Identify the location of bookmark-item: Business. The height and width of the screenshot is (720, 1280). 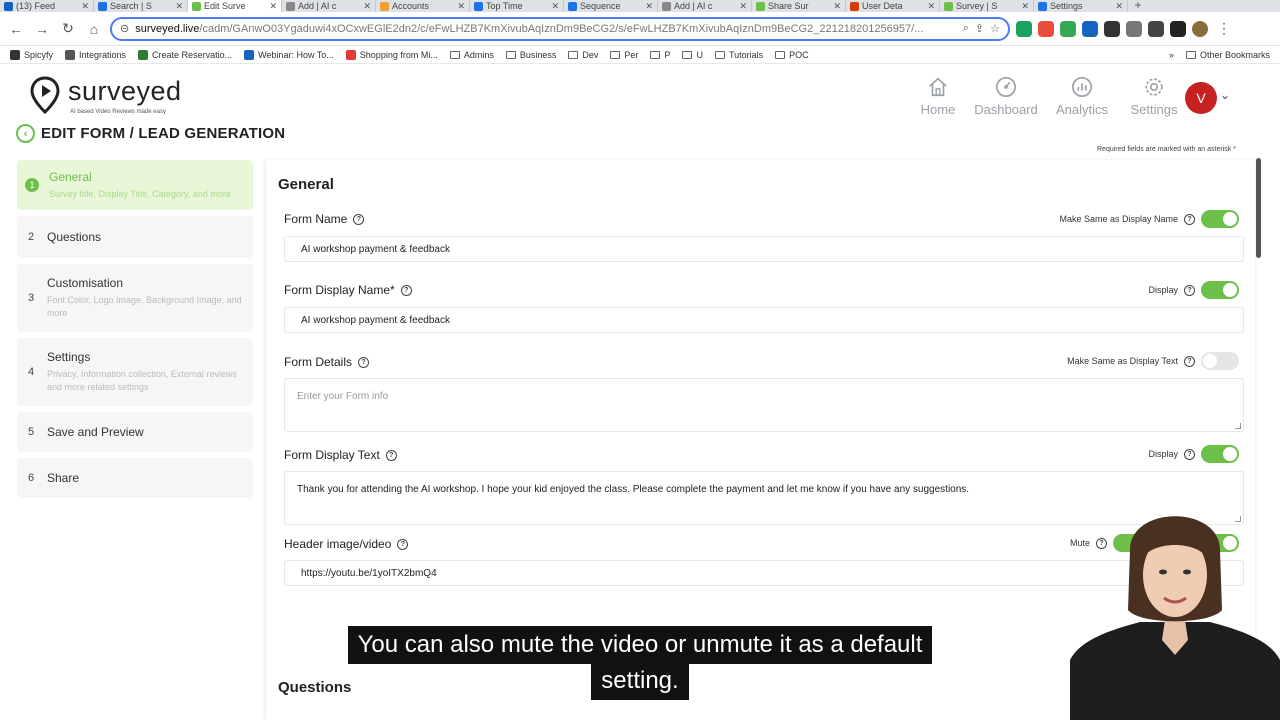
(530, 55).